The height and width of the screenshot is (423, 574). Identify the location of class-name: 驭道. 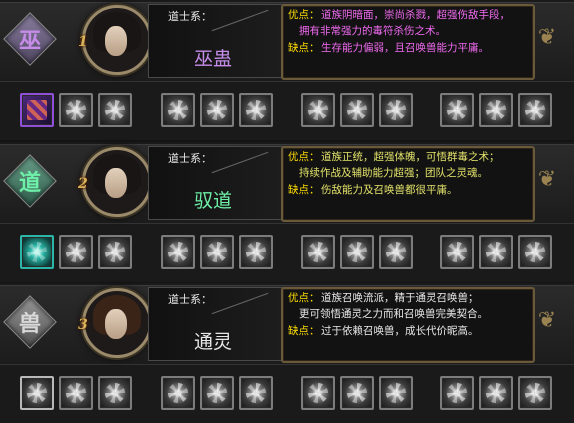
(212, 201).